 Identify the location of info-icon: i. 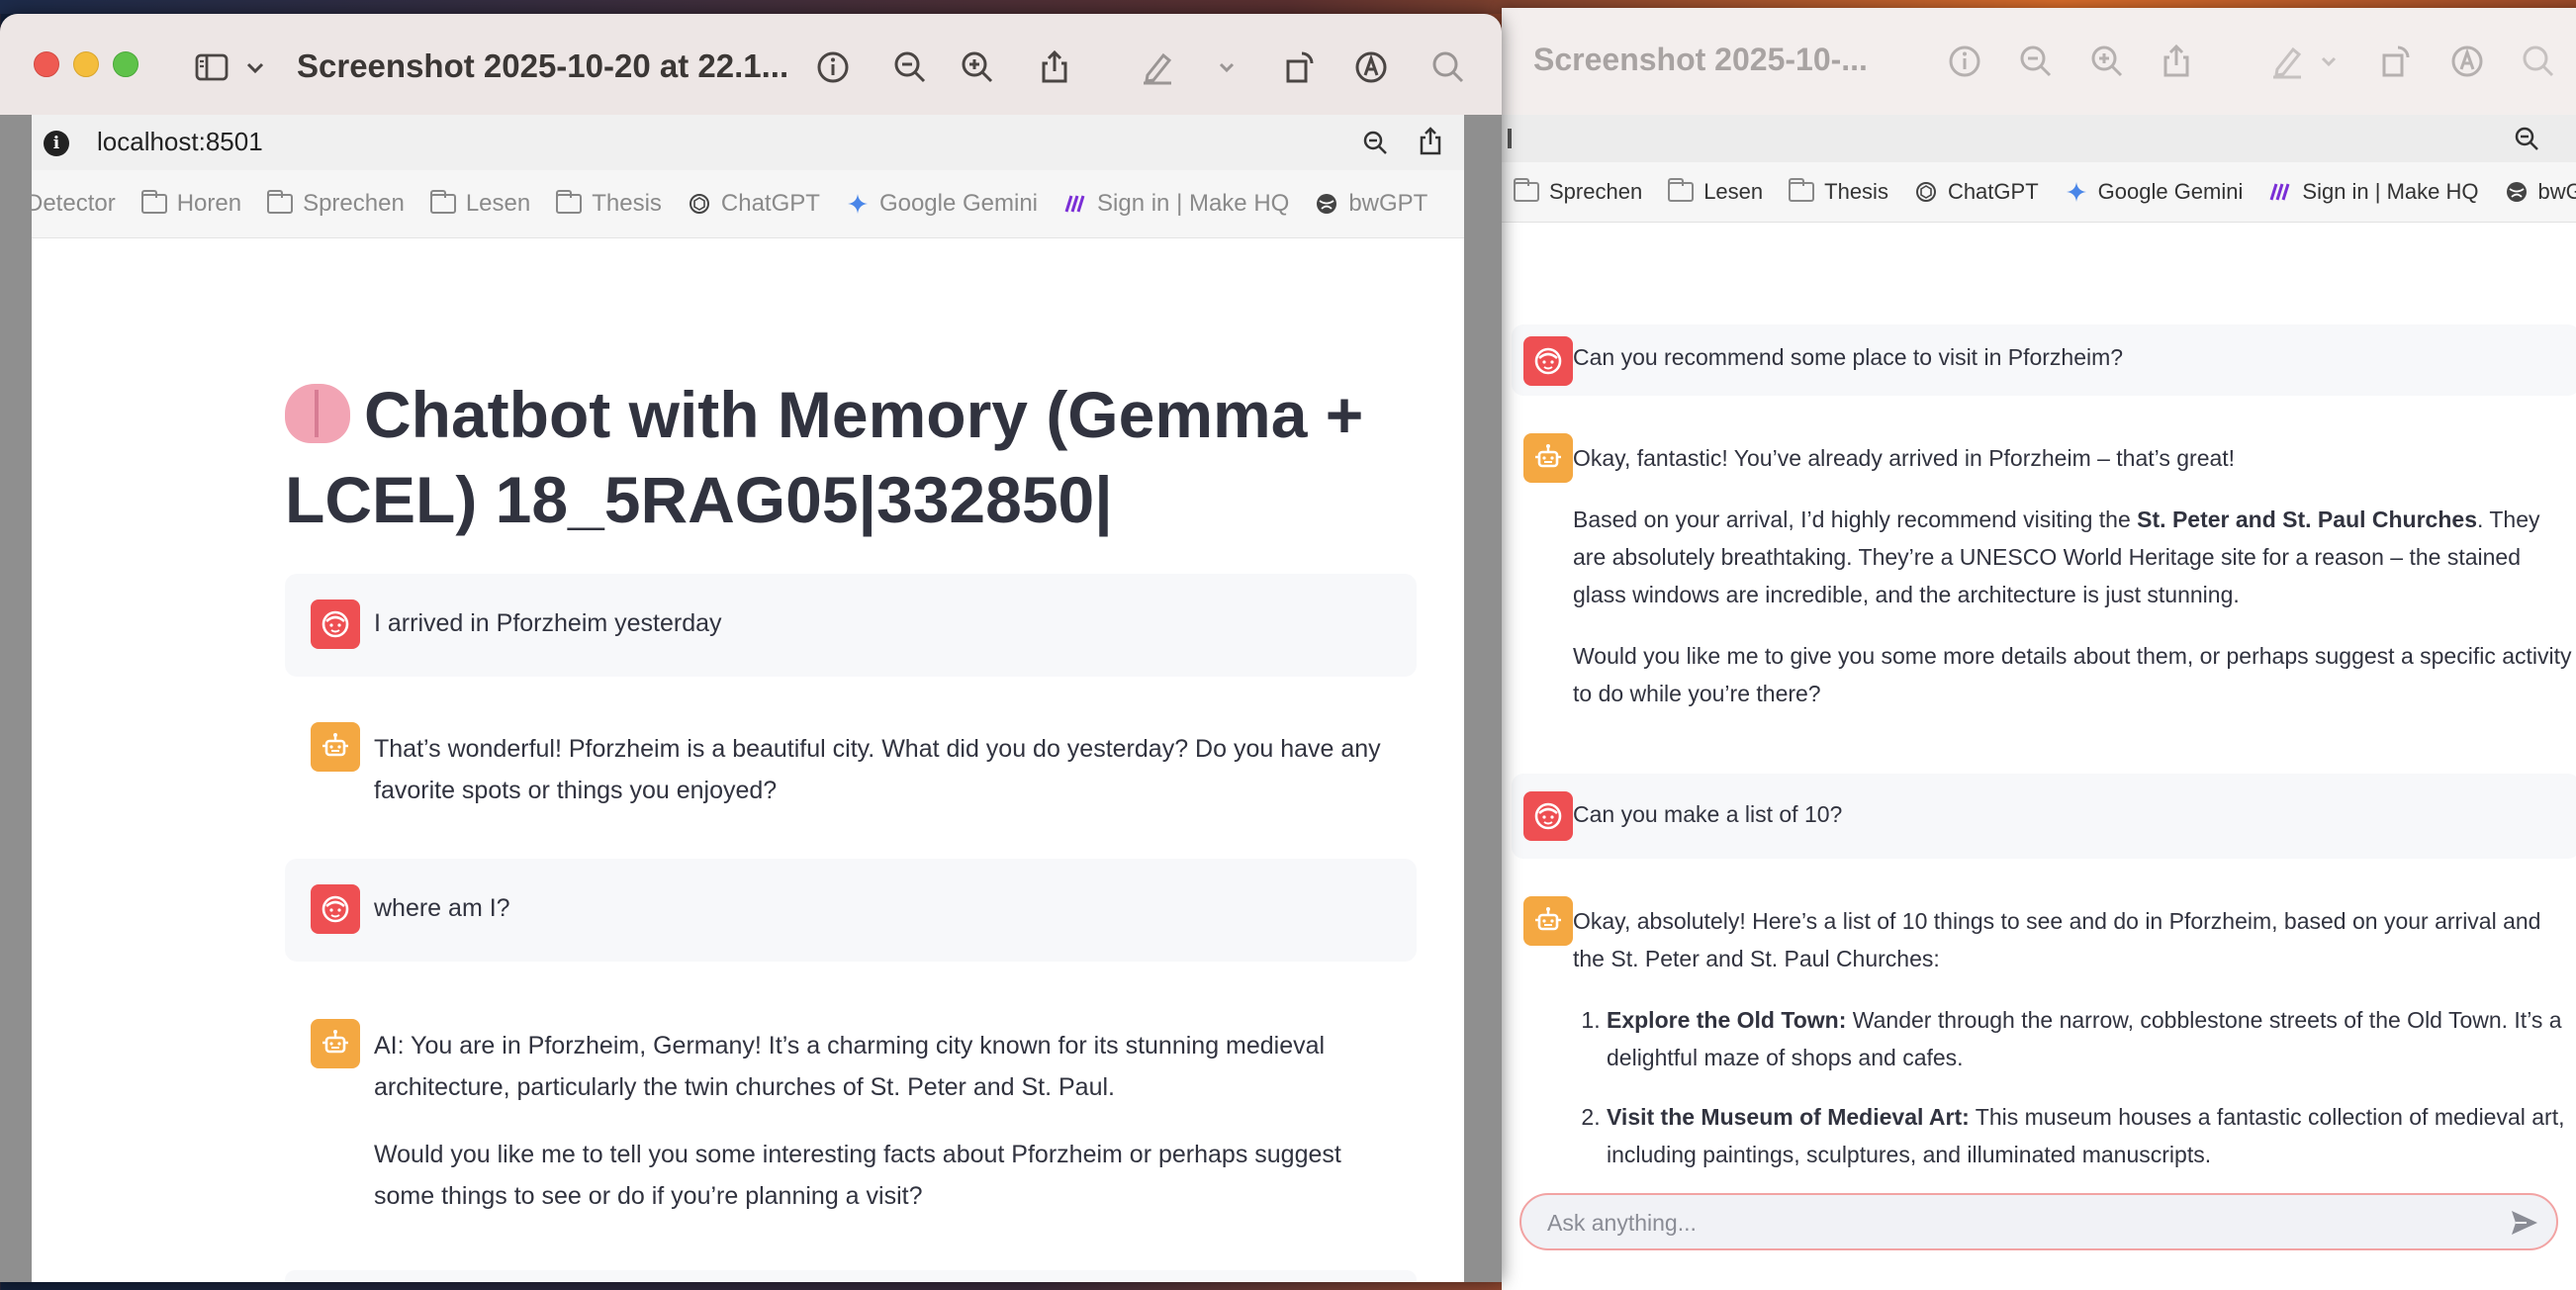
(56, 143).